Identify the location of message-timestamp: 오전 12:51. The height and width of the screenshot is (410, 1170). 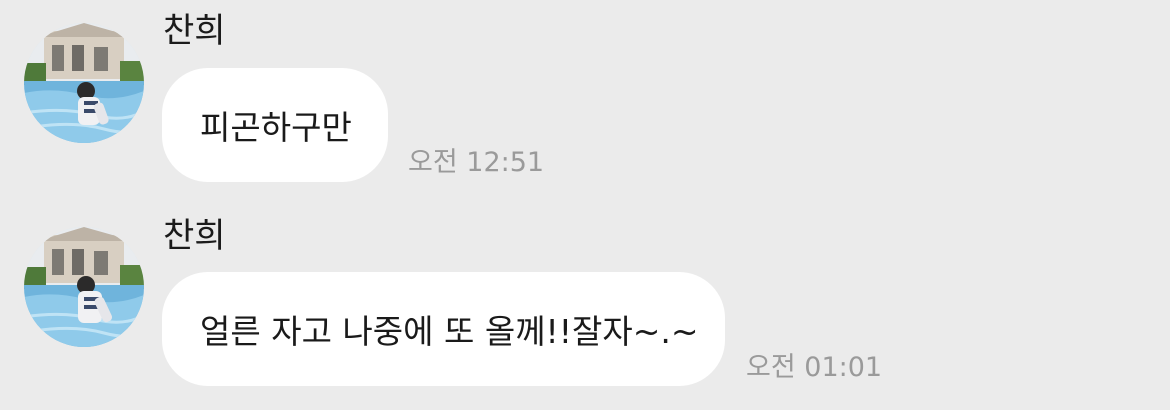
(476, 162).